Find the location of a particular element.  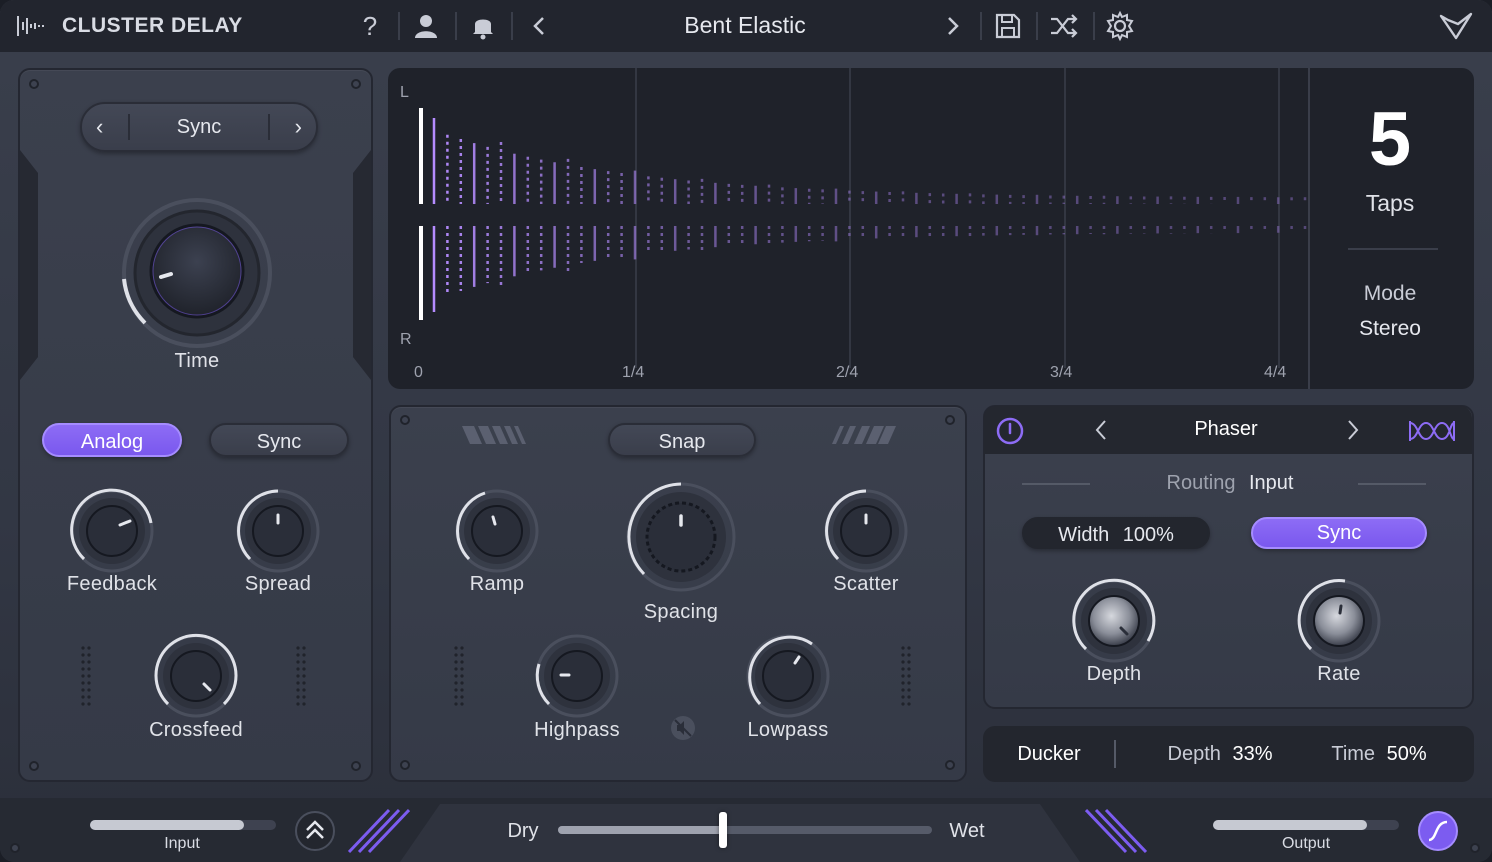

feedback-knob is located at coordinates (112, 531).